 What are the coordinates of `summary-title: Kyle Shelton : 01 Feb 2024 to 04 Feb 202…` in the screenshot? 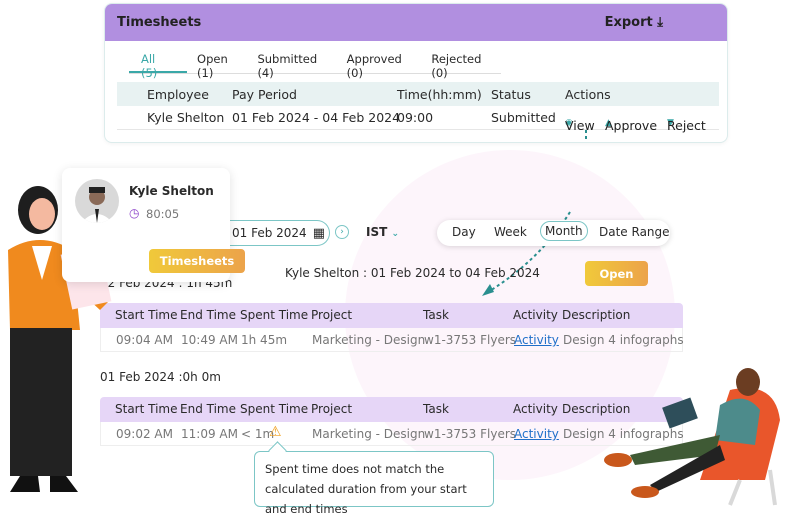 It's located at (412, 273).